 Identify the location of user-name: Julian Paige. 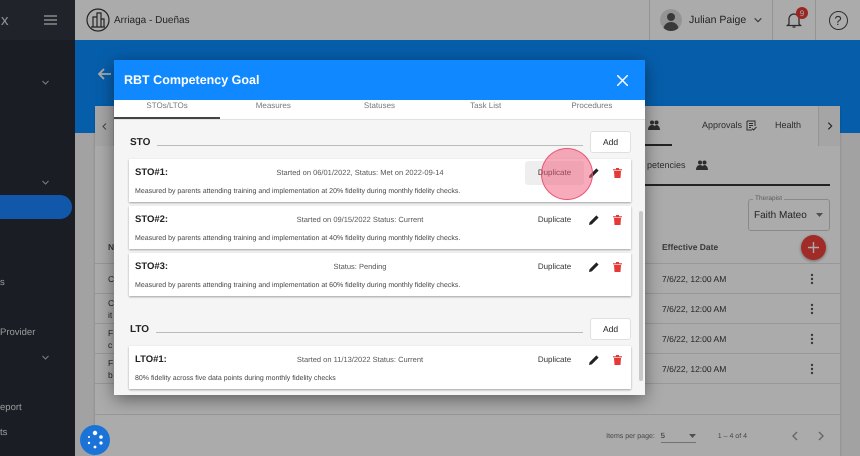
(717, 20).